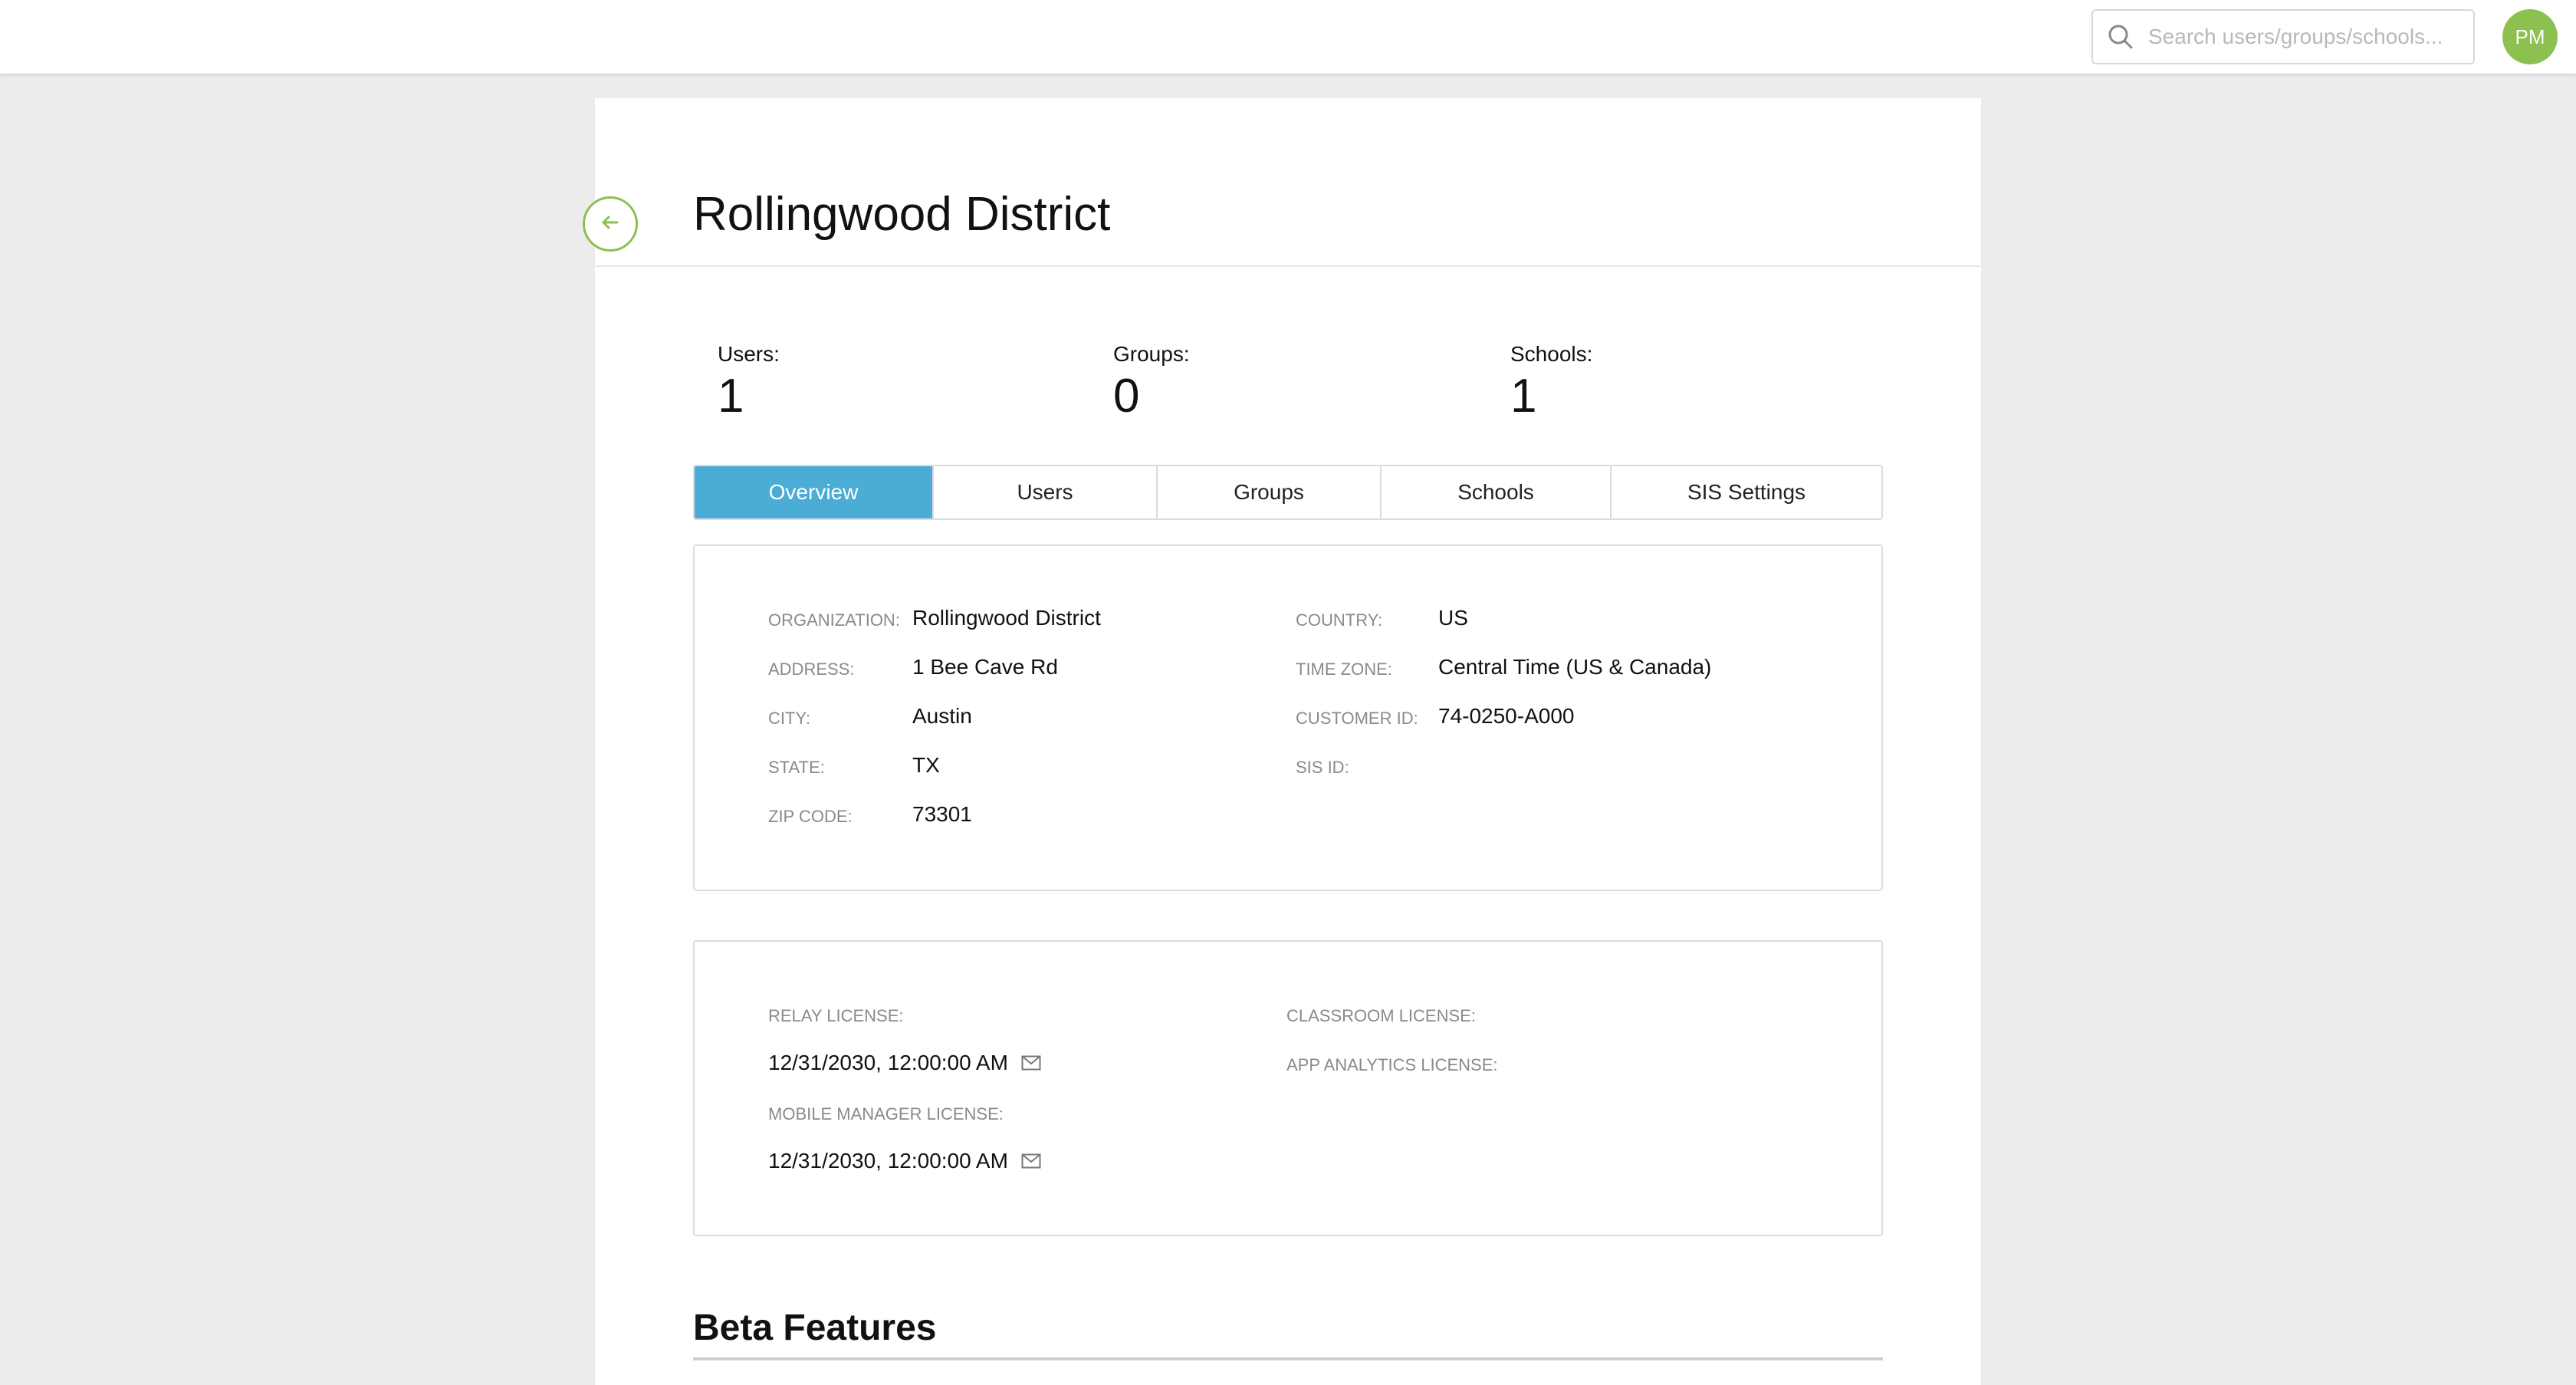 The height and width of the screenshot is (1385, 2576). I want to click on time-zone-value: Central Time (US & Canada), so click(1575, 667).